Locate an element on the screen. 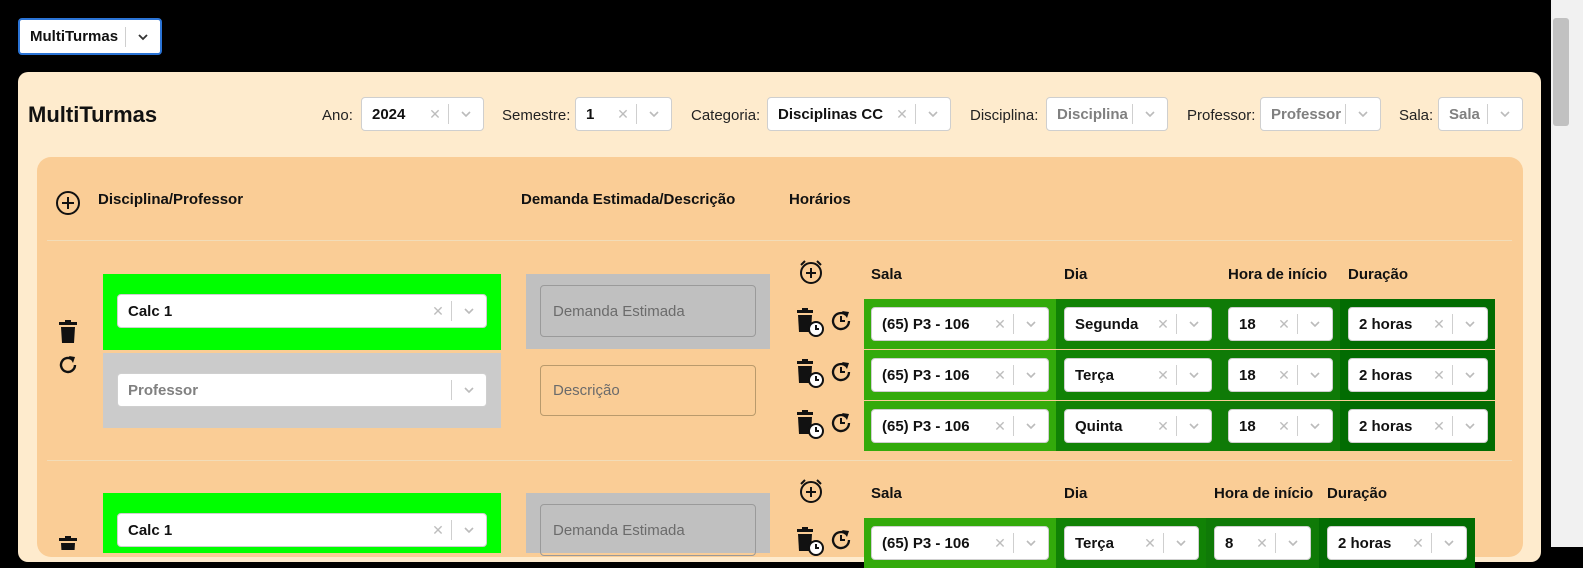 This screenshot has height=568, width=1583. scrollbar-thumb is located at coordinates (1561, 72).